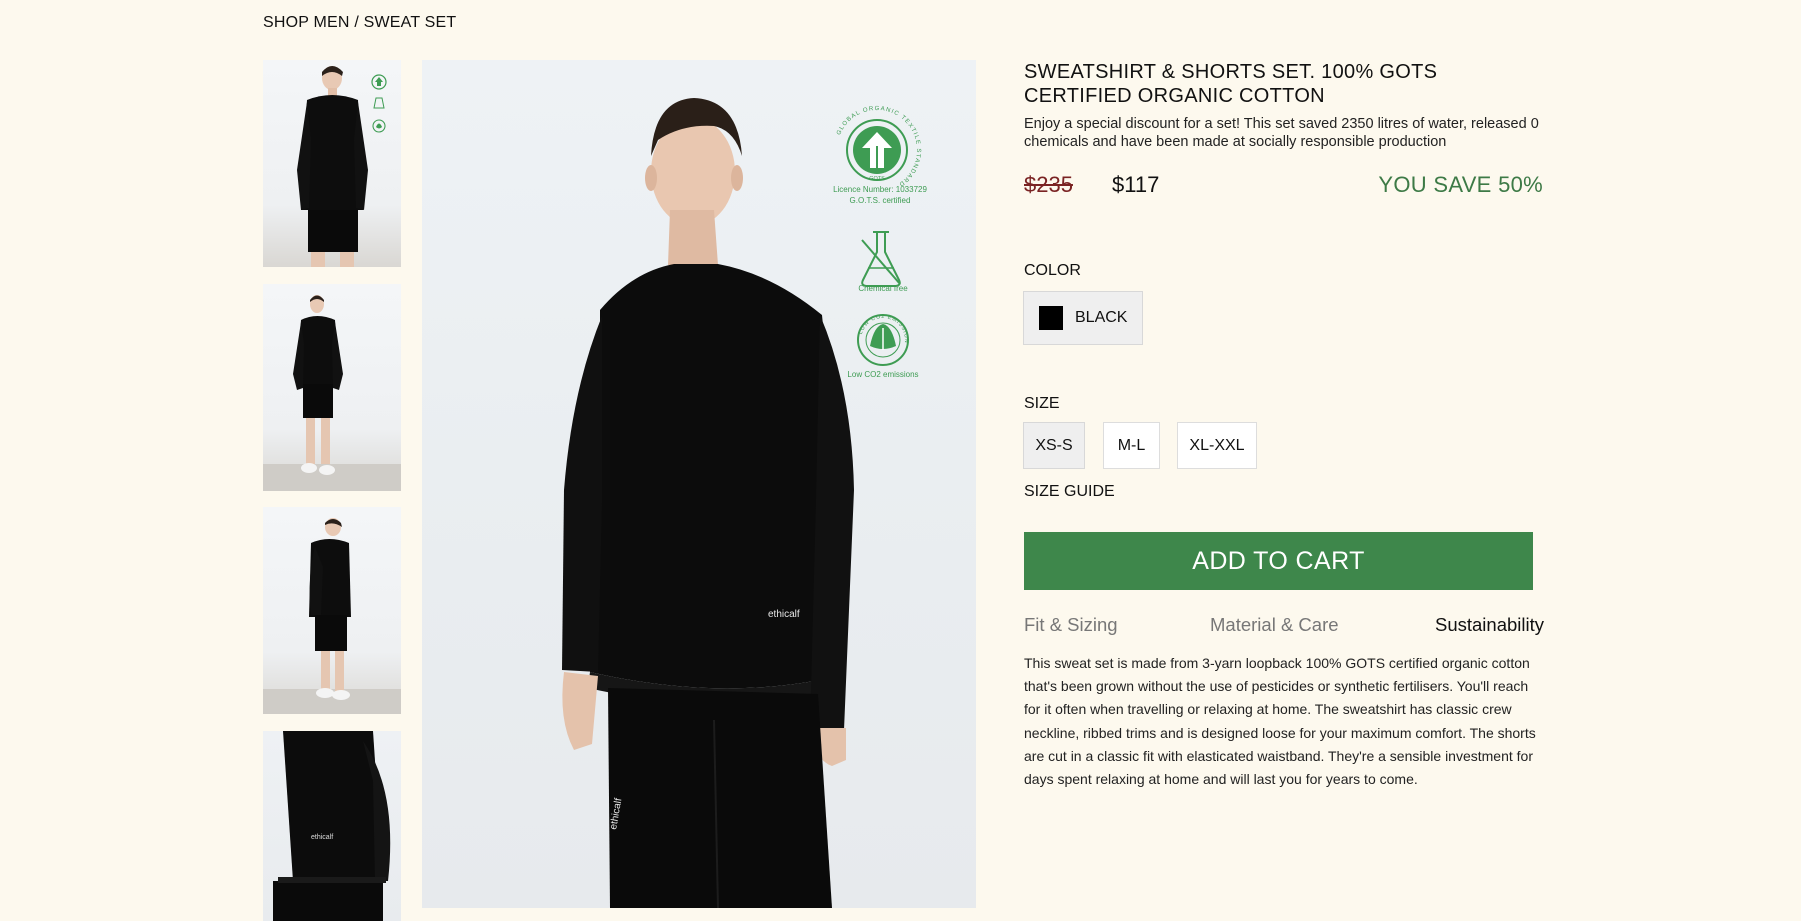  Describe the element at coordinates (880, 200) in the screenshot. I see `gots-certified-text: G.O.T.S. certified` at that location.